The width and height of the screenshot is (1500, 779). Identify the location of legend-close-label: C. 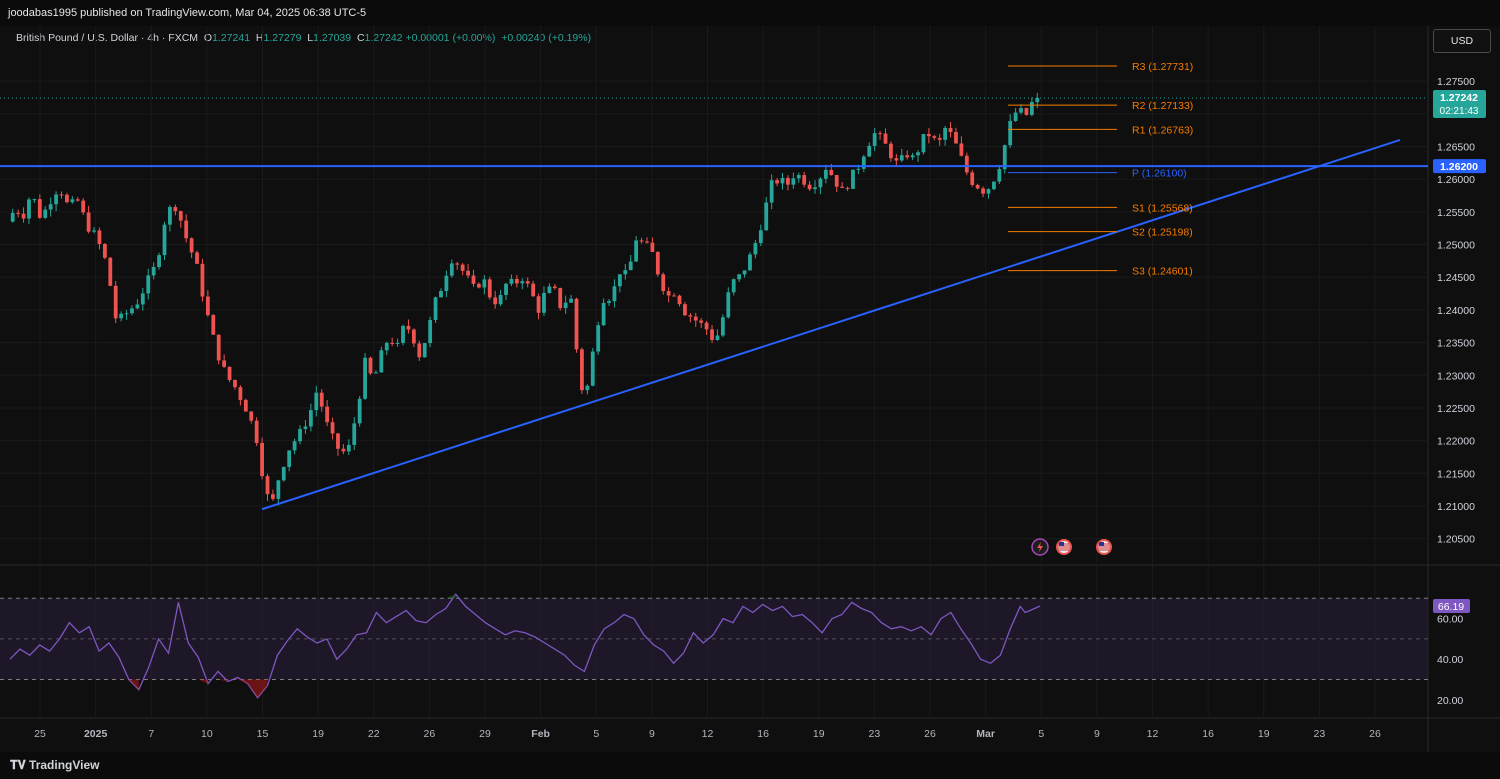
(360, 38).